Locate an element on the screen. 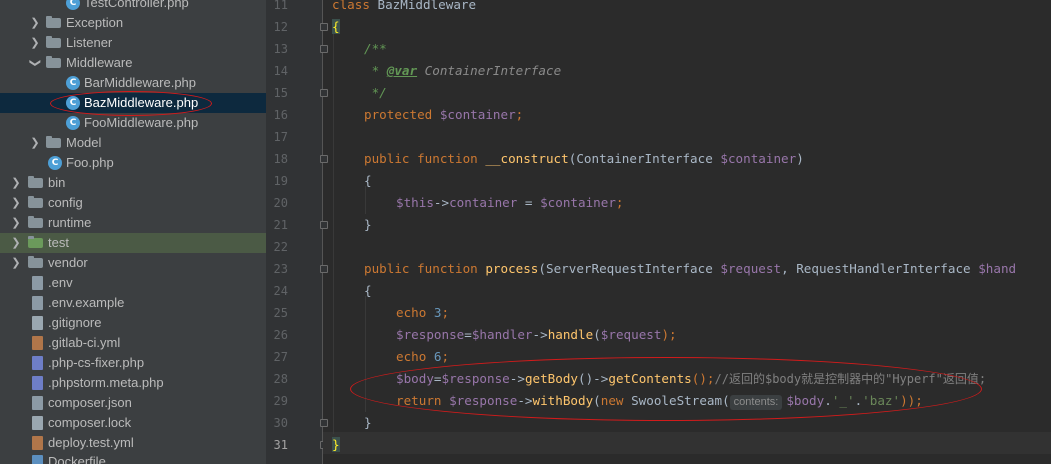 The height and width of the screenshot is (464, 1051). php-file-icon is located at coordinates (37, 383).